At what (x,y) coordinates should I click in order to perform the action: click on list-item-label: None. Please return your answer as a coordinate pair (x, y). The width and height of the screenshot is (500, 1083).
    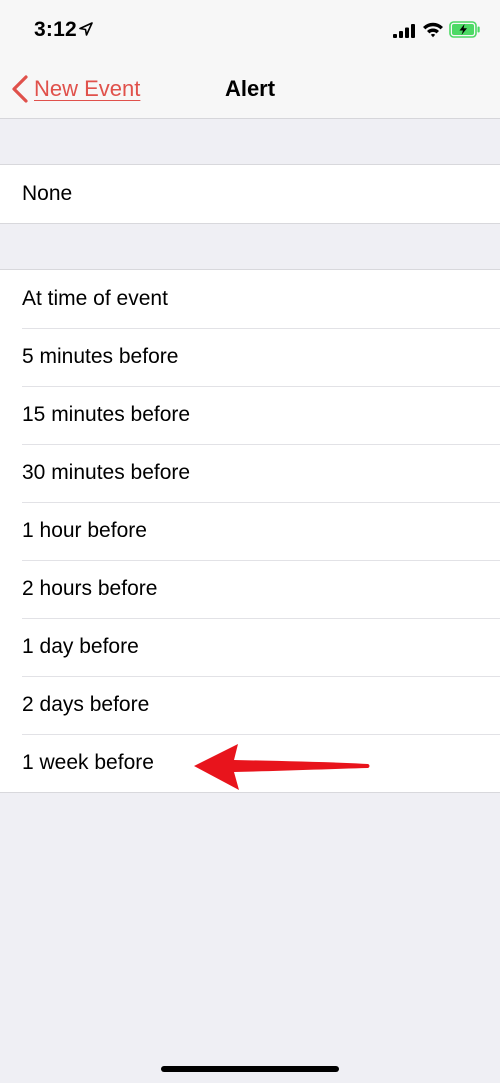
    Looking at the image, I should click on (47, 193).